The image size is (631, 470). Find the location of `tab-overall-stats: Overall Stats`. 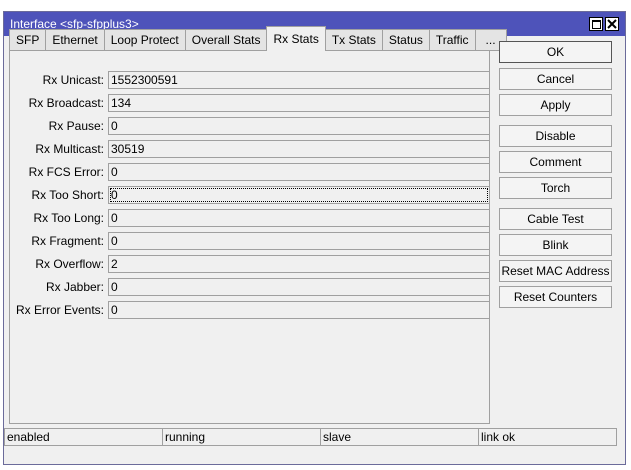

tab-overall-stats: Overall Stats is located at coordinates (225, 40).